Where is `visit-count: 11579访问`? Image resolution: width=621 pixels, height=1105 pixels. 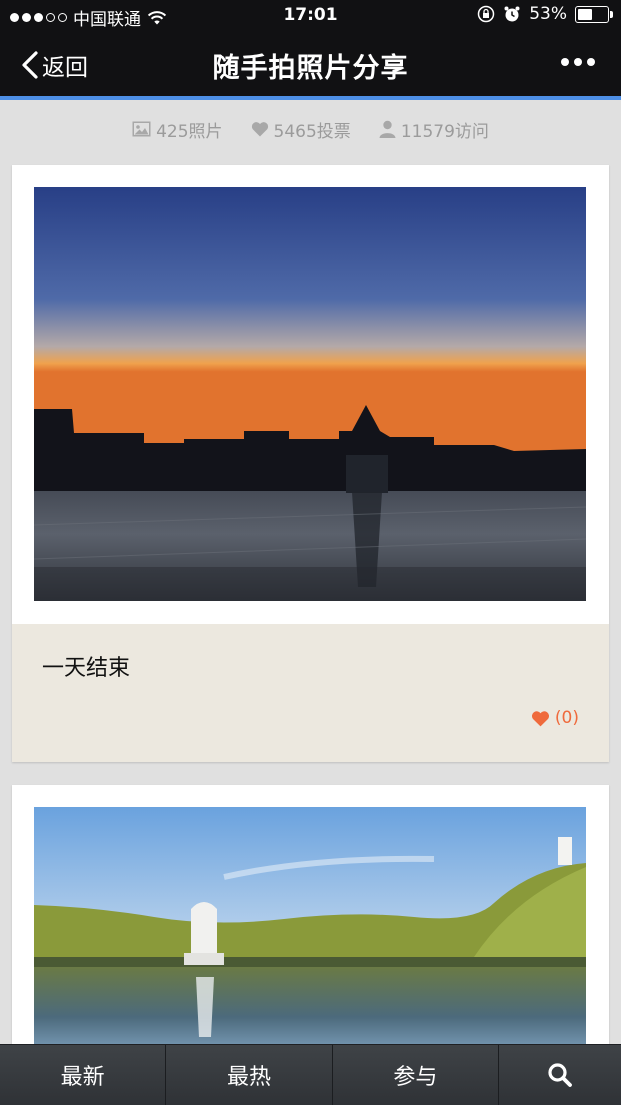
visit-count: 11579访问 is located at coordinates (434, 129).